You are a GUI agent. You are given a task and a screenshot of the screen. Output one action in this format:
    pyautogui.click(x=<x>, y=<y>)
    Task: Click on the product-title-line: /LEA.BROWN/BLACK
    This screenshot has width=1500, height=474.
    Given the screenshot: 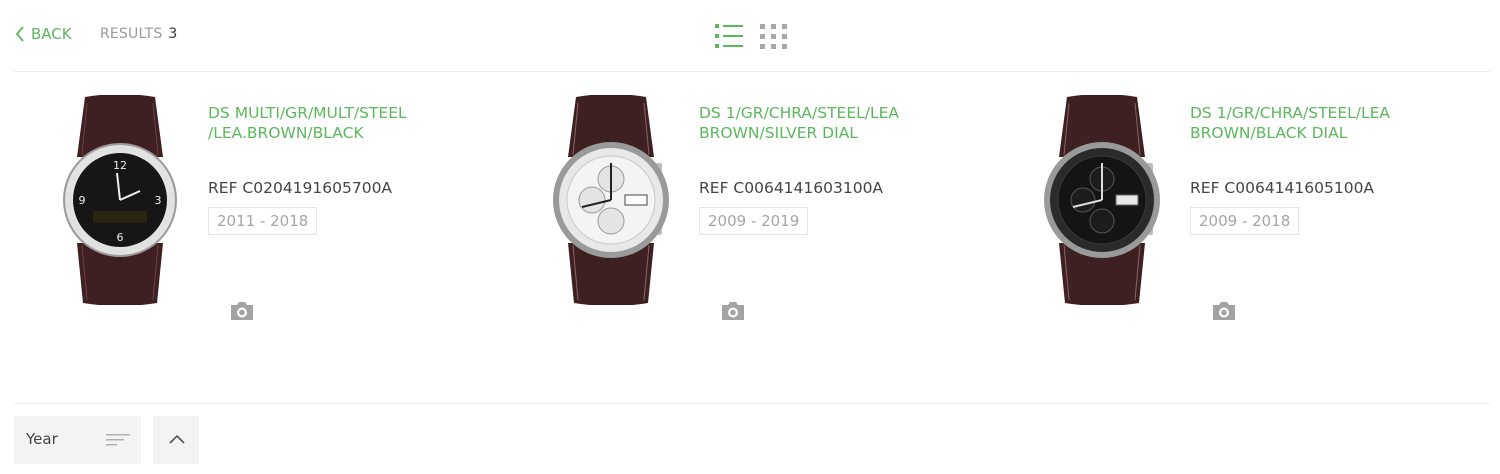 What is the action you would take?
    pyautogui.click(x=286, y=133)
    